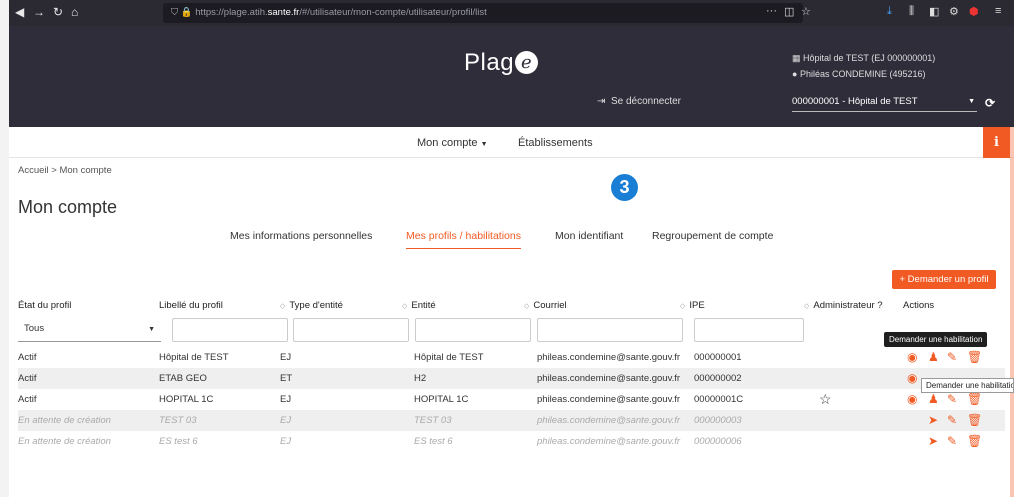  I want to click on home-icon: ⌂, so click(74, 12).